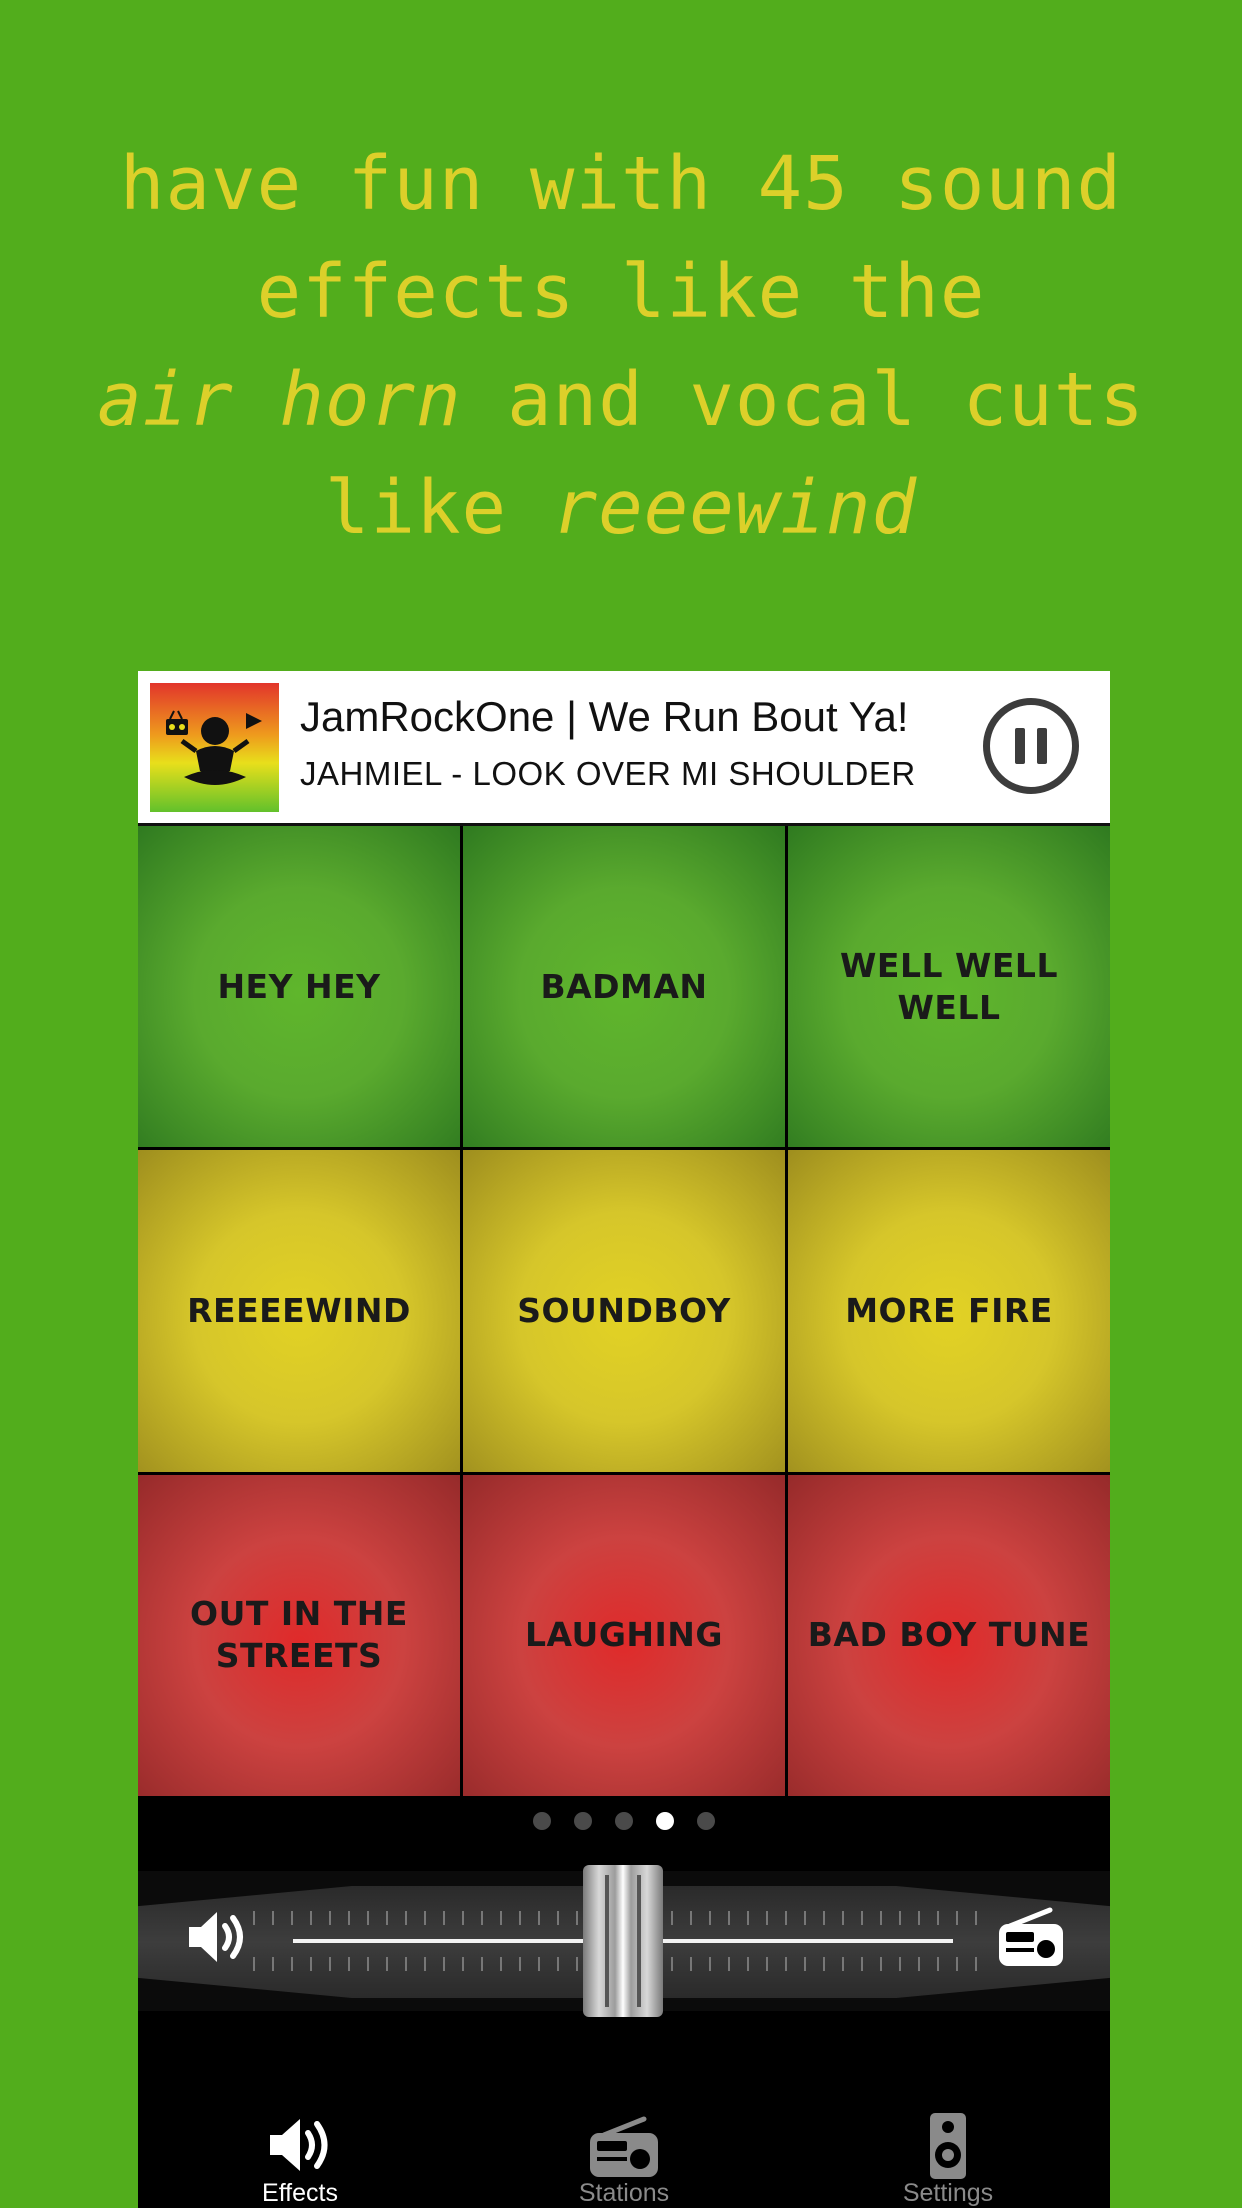 This screenshot has width=1242, height=2208. Describe the element at coordinates (949, 1311) in the screenshot. I see `sound-pad: MORE FIRE` at that location.